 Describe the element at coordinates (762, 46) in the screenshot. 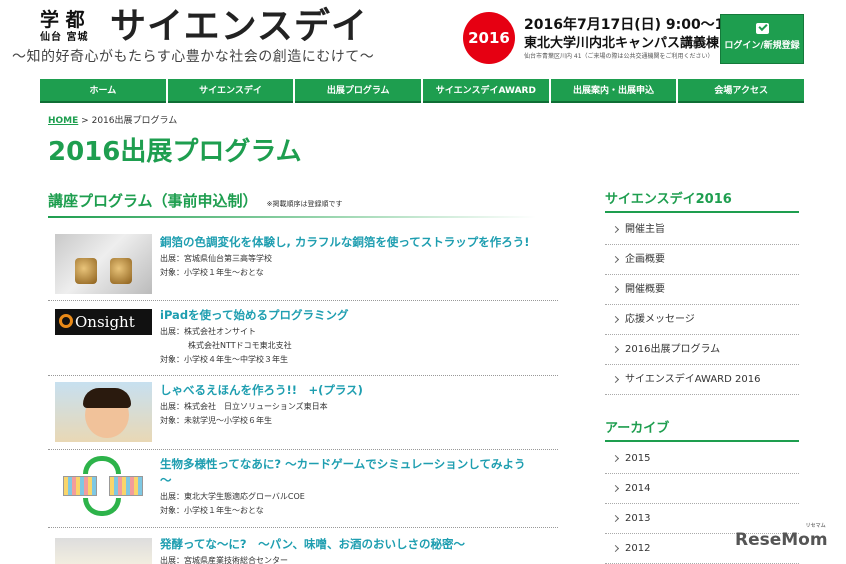

I see `login-label: ログイン/新規登録` at that location.